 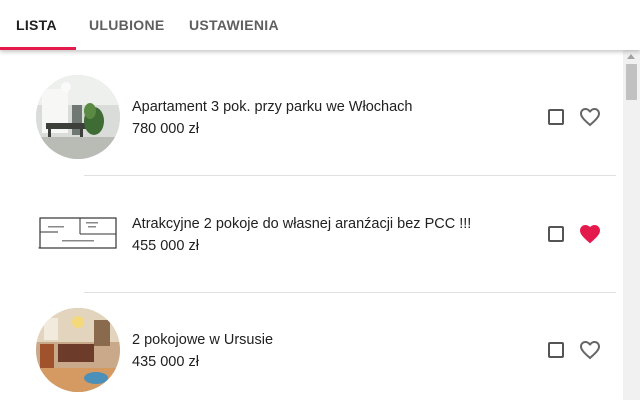 What do you see at coordinates (36, 25) in the screenshot?
I see `tab-lista: LISTA` at bounding box center [36, 25].